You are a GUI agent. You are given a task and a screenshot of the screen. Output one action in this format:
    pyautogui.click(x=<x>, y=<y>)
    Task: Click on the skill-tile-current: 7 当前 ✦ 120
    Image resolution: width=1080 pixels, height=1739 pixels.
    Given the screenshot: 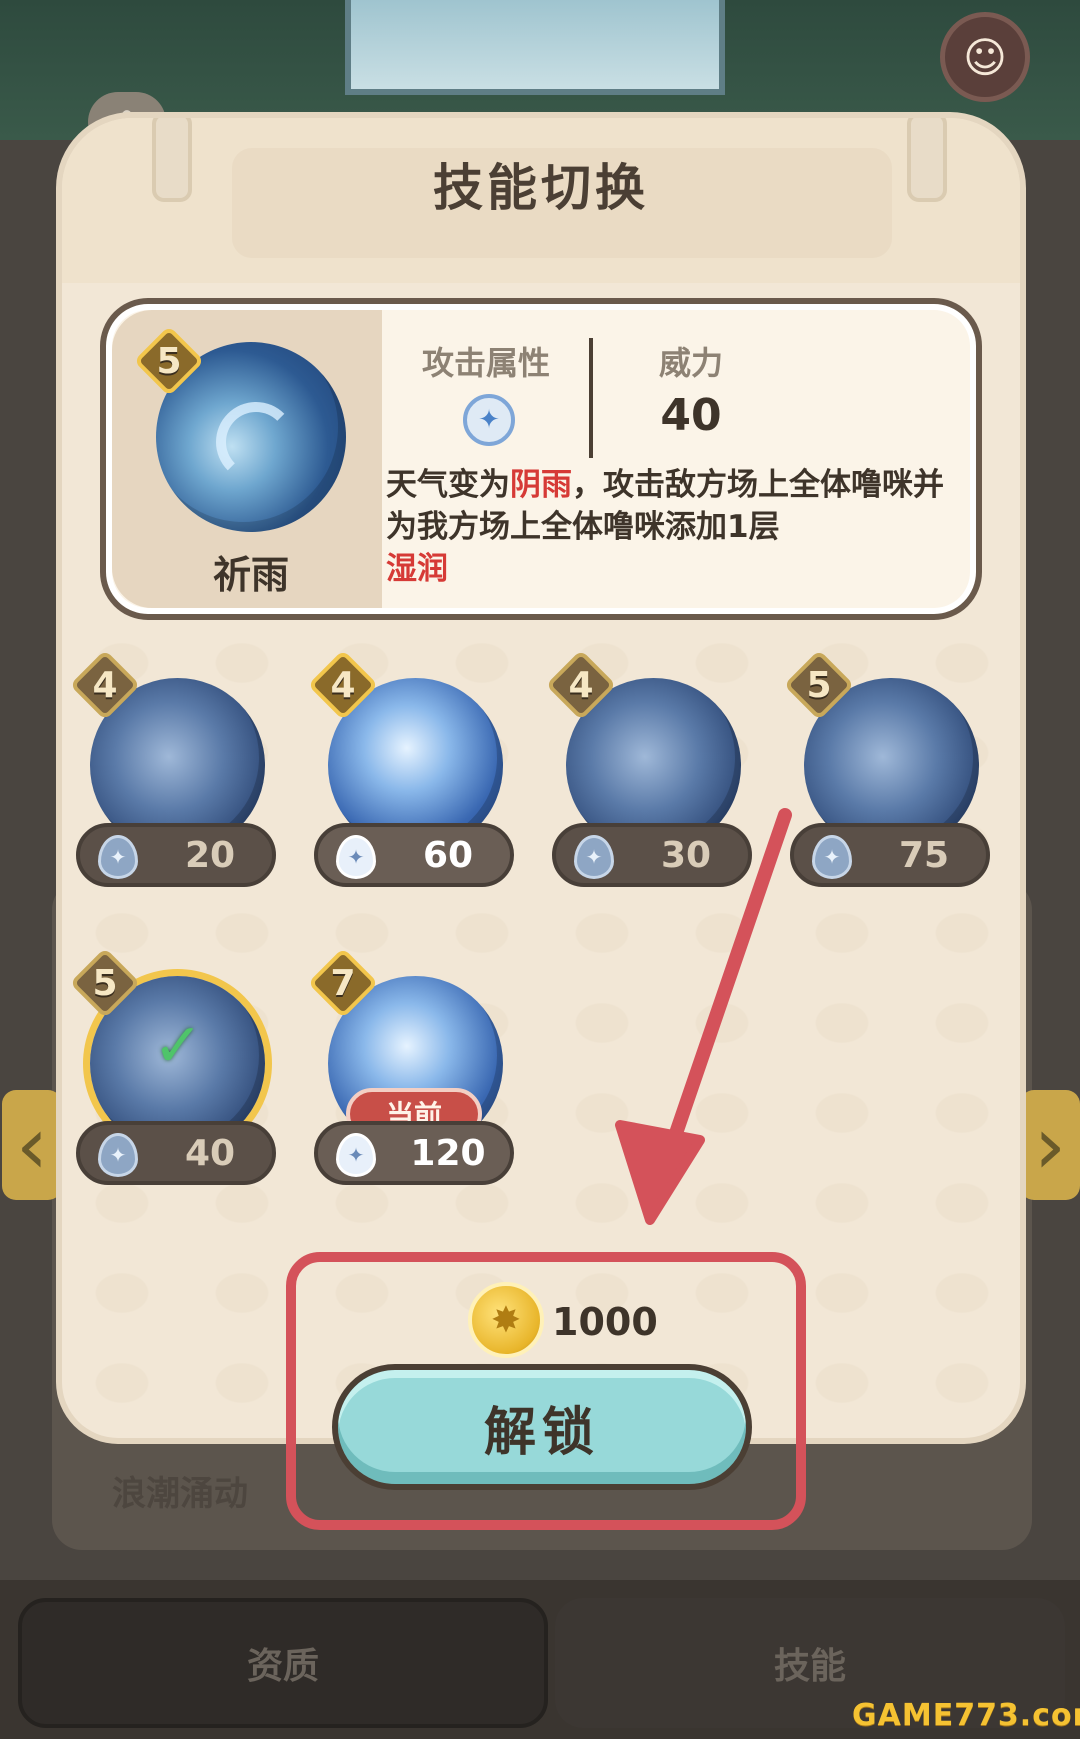 What is the action you would take?
    pyautogui.click(x=410, y=1081)
    